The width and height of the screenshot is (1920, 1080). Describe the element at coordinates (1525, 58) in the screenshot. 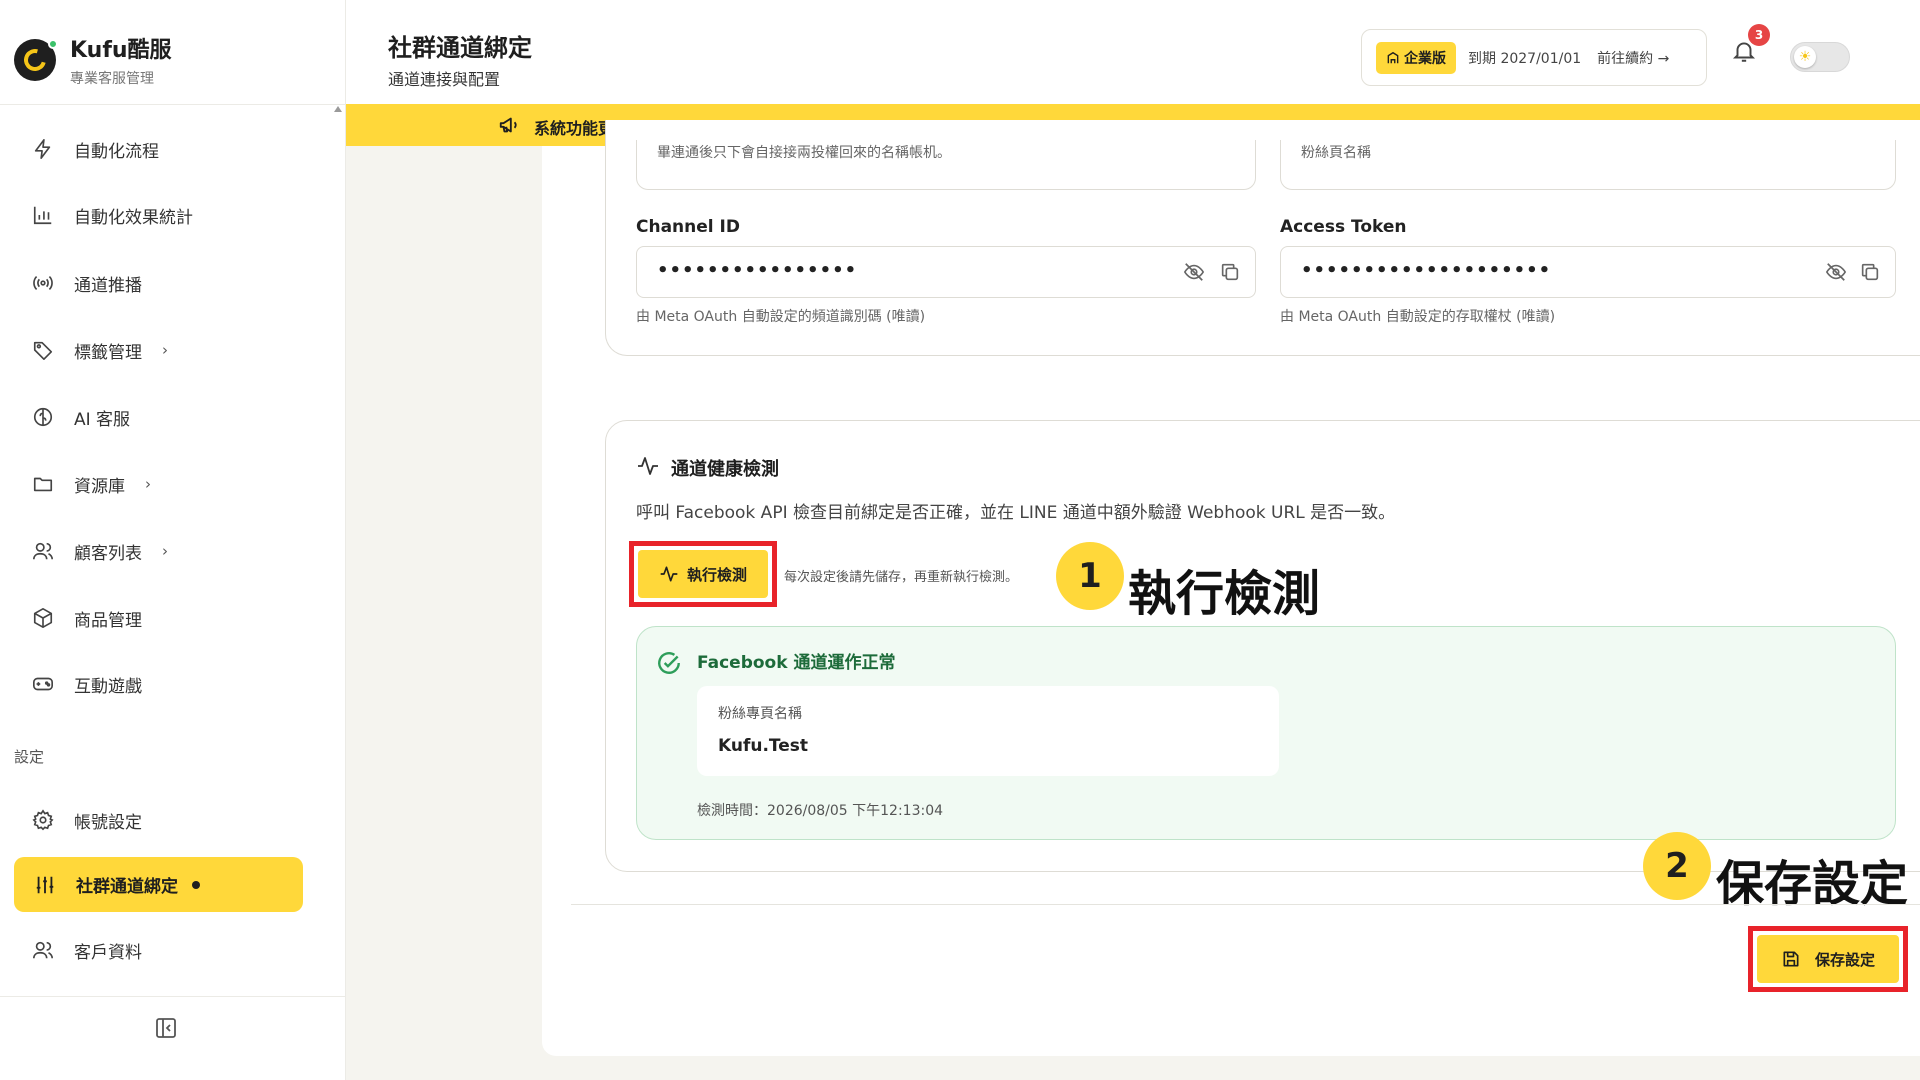

I see `plan-expiry: 到期 2027/01/01` at that location.